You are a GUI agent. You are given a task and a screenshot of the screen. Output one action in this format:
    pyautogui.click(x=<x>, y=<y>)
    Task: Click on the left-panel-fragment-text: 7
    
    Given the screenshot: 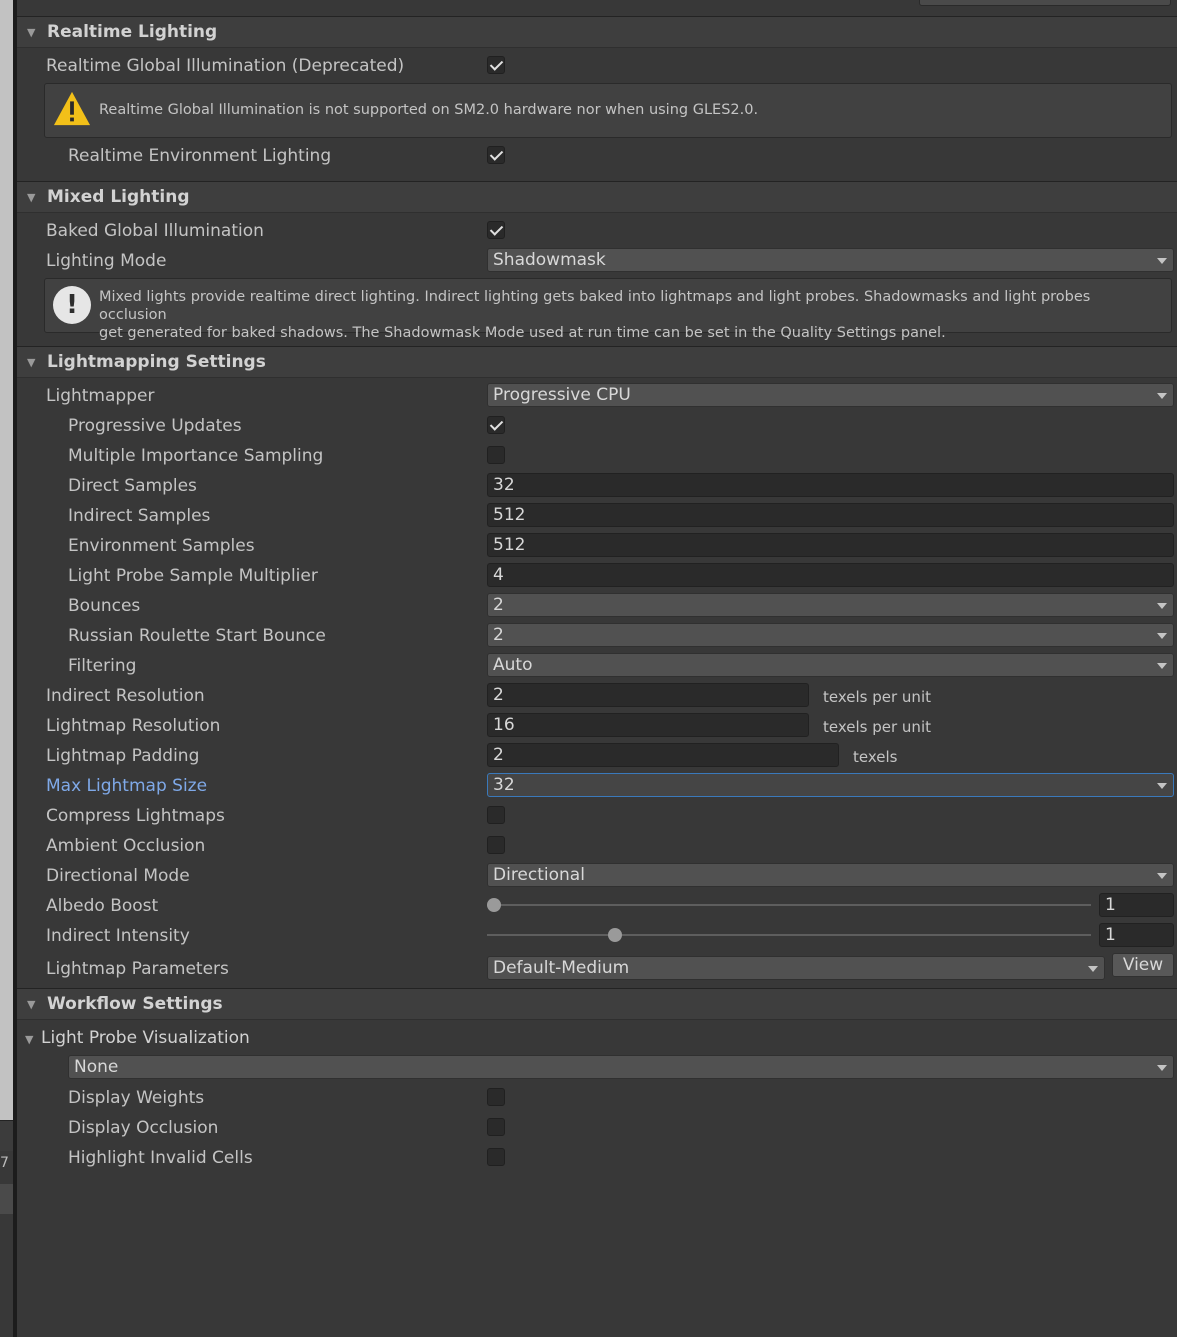 What is the action you would take?
    pyautogui.click(x=4, y=1163)
    